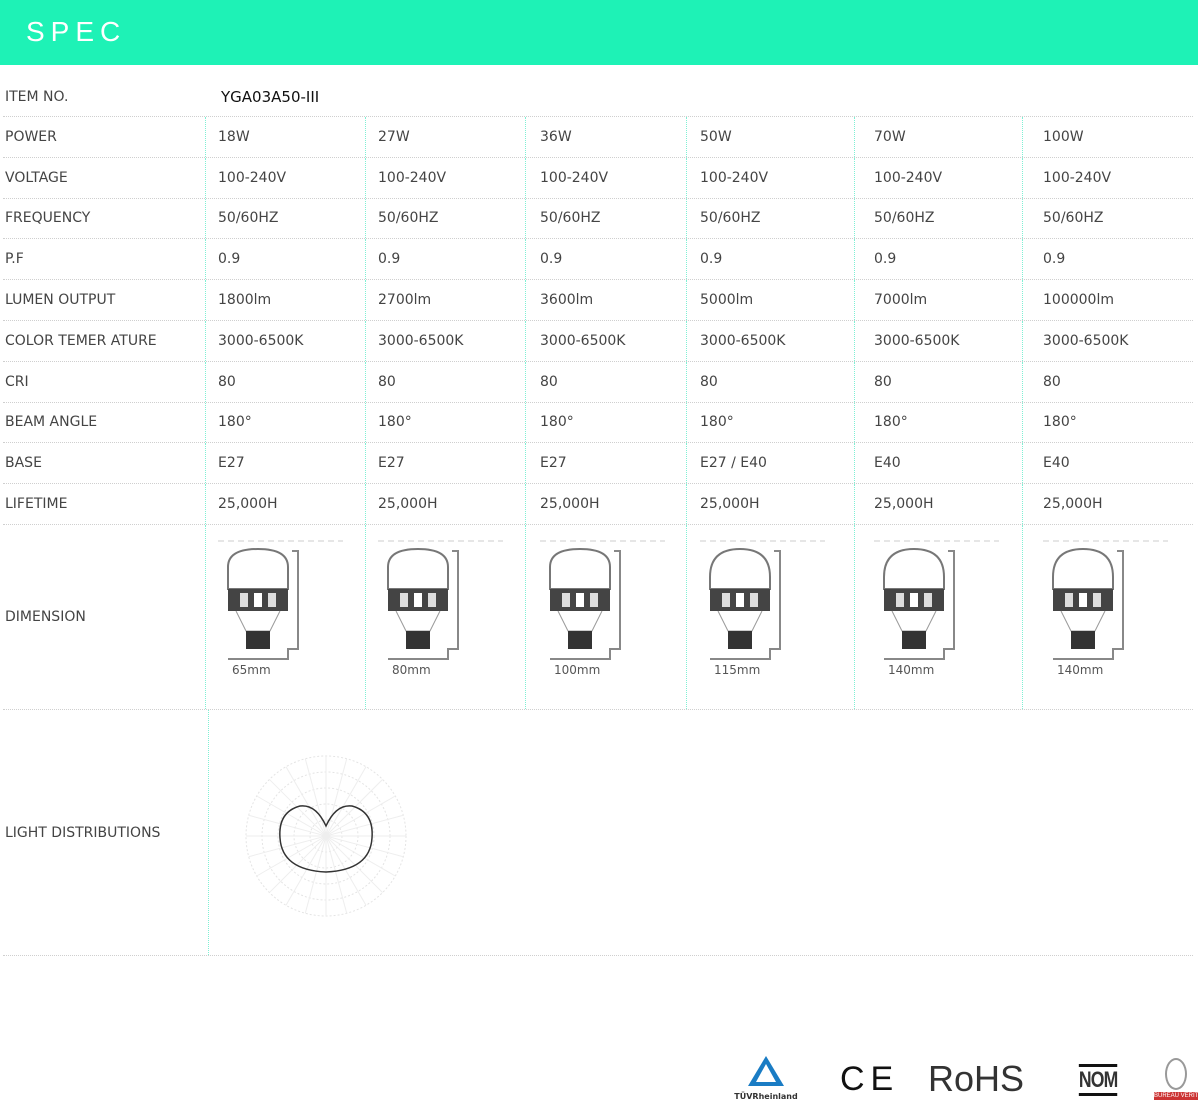 Image resolution: width=1200 pixels, height=1118 pixels. Describe the element at coordinates (405, 300) in the screenshot. I see `spec-value: 2700lm` at that location.